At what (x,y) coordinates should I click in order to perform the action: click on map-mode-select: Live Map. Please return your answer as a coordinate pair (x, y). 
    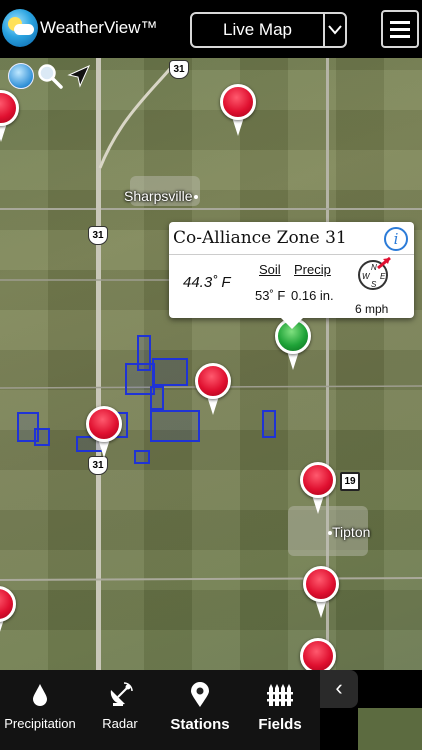
    Looking at the image, I should click on (268, 30).